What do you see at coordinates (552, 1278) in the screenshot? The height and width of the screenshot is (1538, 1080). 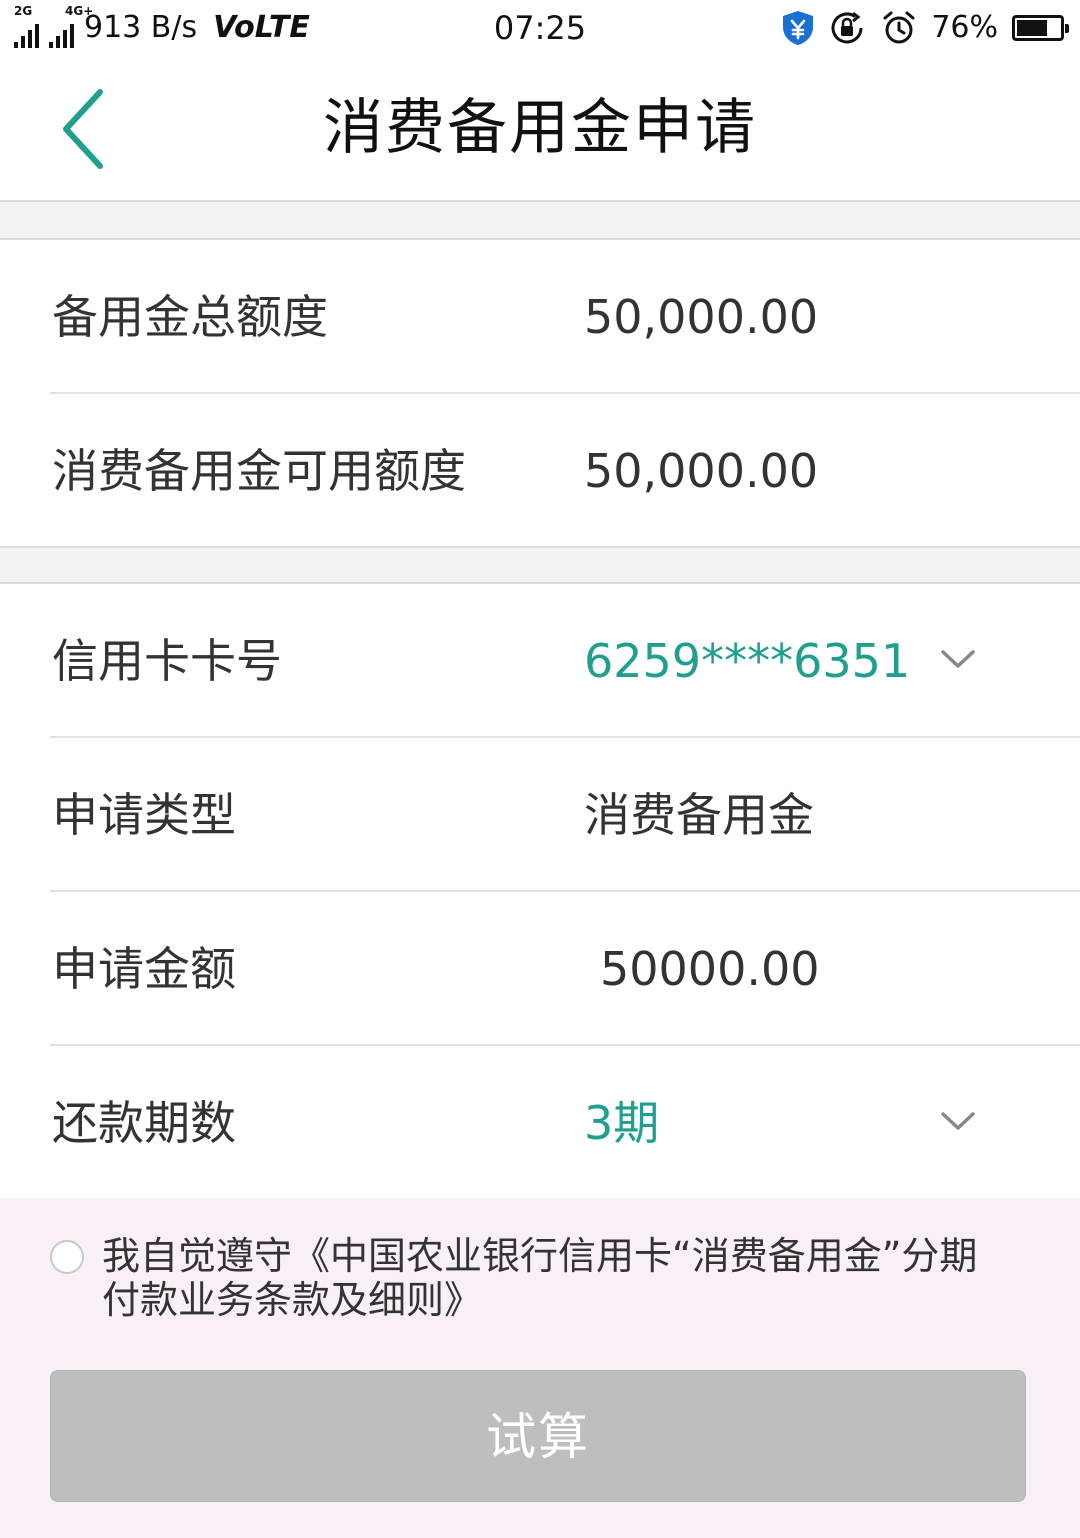 I see `agreement-text: 我自觉遵守《中国农业银行信用卡“消费备用金”分期付款业务条款及细则》` at bounding box center [552, 1278].